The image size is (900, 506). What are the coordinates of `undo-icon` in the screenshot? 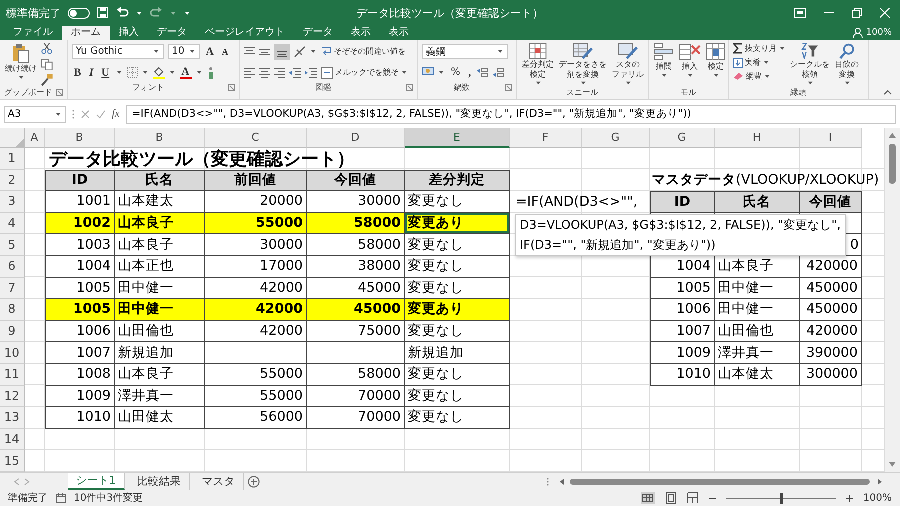 It's located at (122, 13).